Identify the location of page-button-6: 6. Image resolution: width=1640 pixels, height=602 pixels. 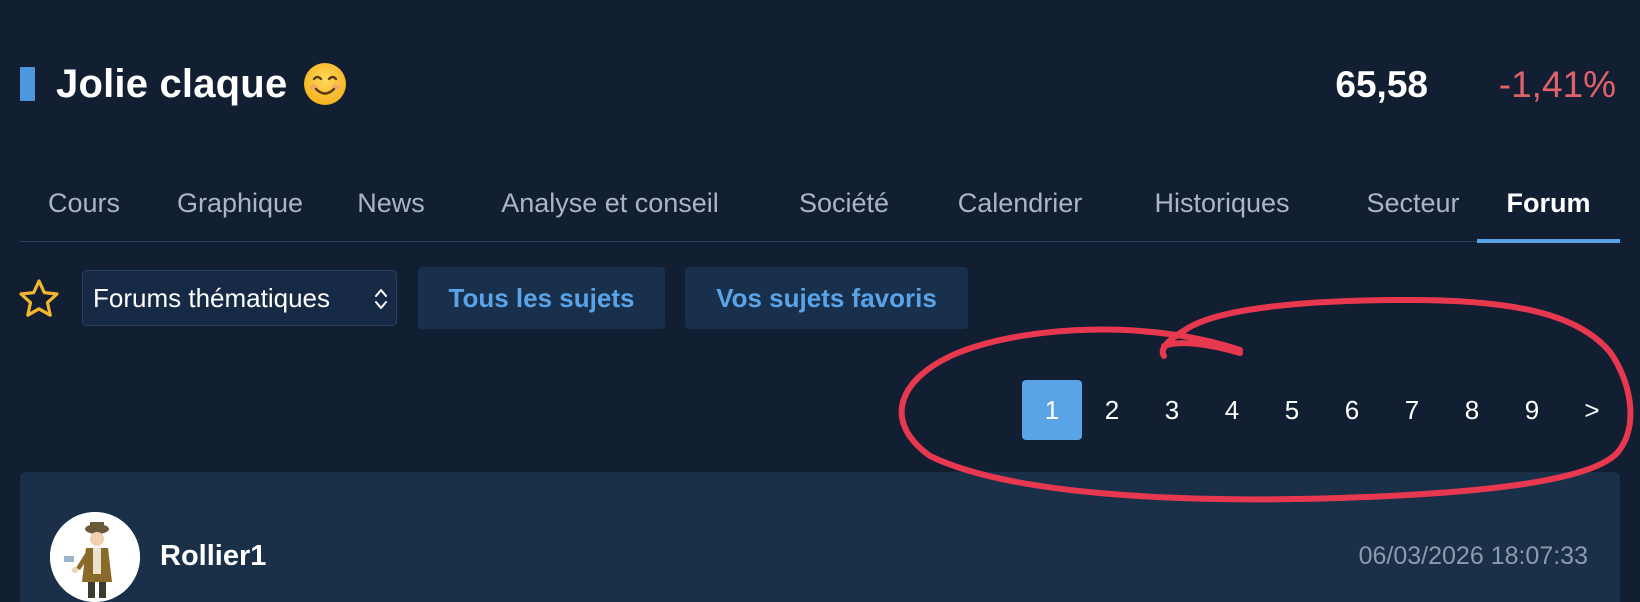
(1352, 410).